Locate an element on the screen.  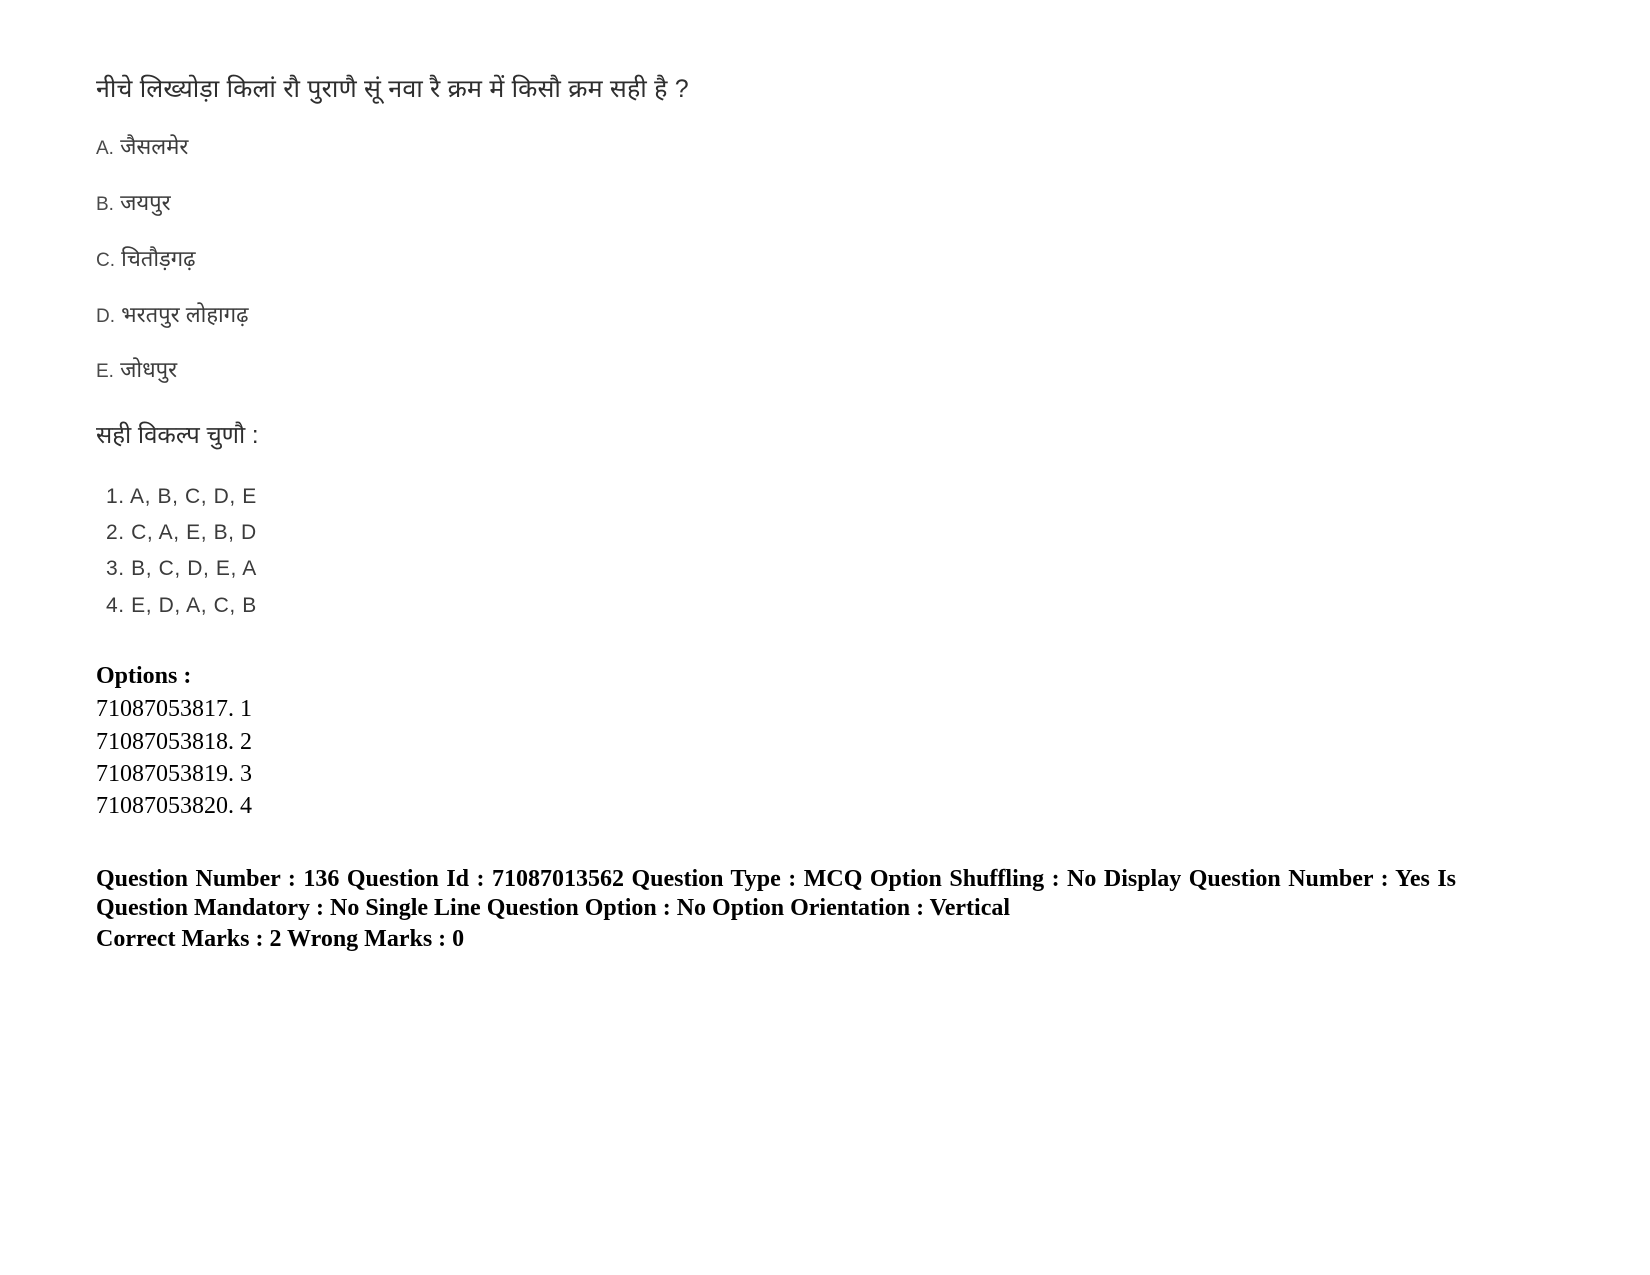
choice-d: D. भरतपुर लोहागढ़ is located at coordinates (796, 315).